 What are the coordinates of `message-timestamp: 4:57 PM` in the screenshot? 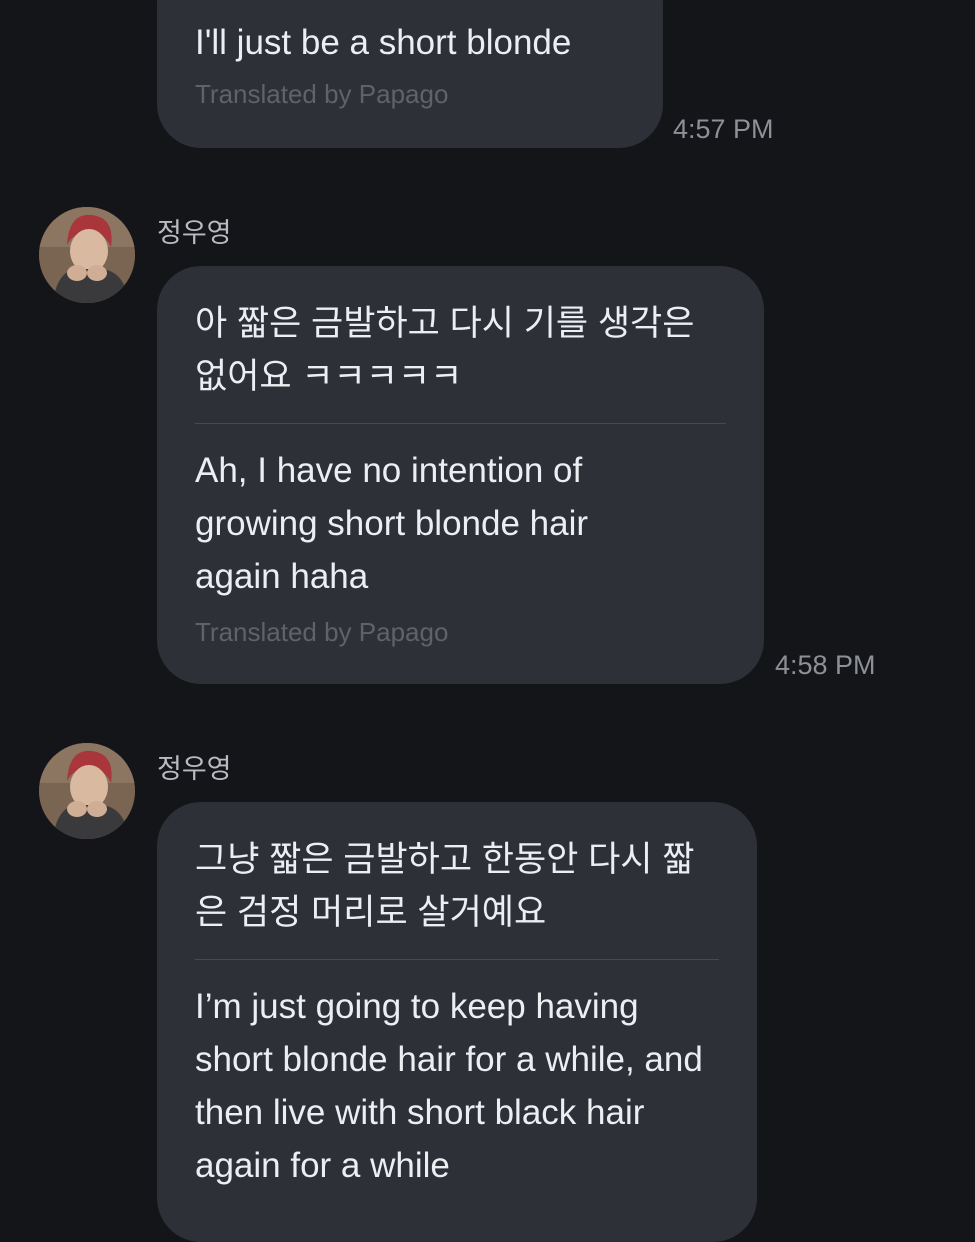 It's located at (723, 129).